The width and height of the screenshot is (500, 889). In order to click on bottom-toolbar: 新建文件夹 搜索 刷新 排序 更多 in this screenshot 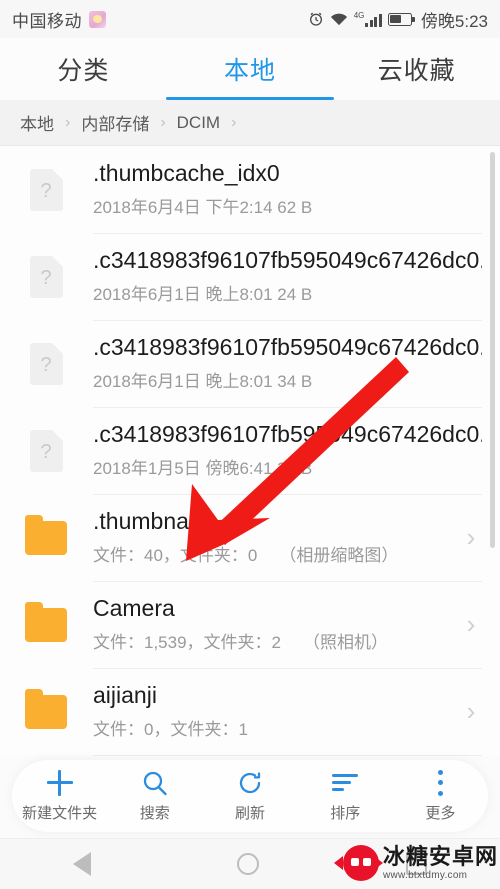, I will do `click(250, 796)`.